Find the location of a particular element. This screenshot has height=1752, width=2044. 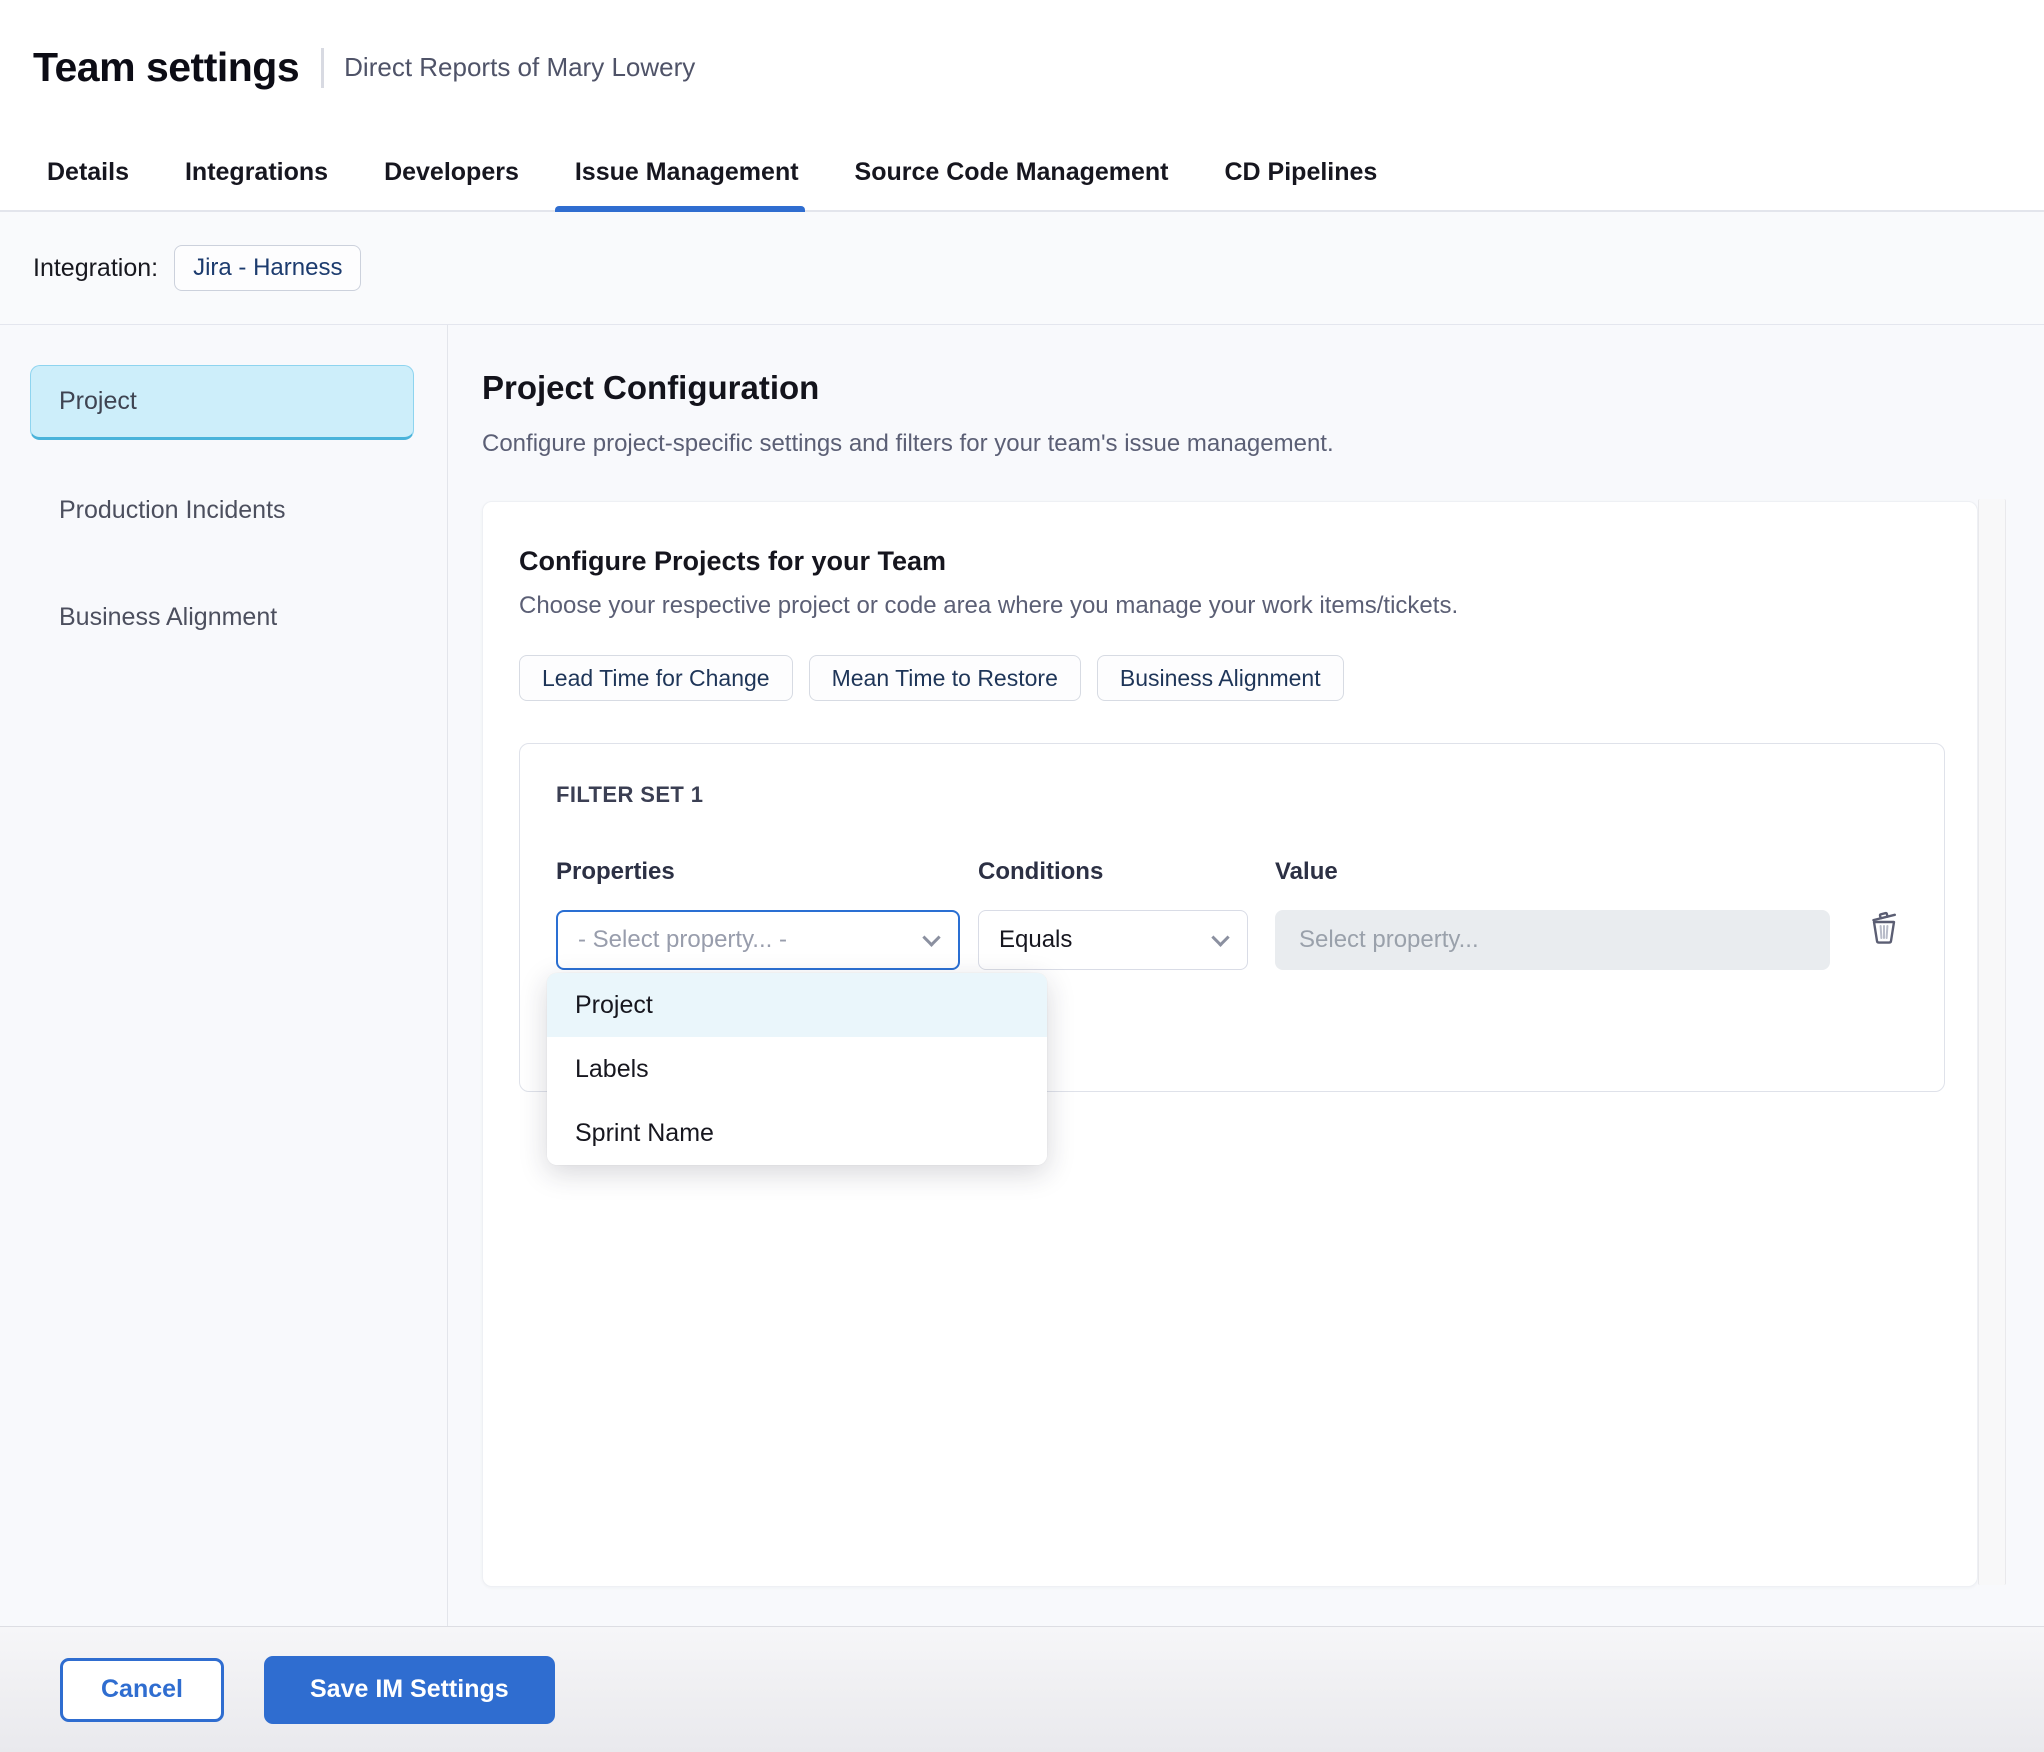

condition-select-value: Equals is located at coordinates (1036, 939).